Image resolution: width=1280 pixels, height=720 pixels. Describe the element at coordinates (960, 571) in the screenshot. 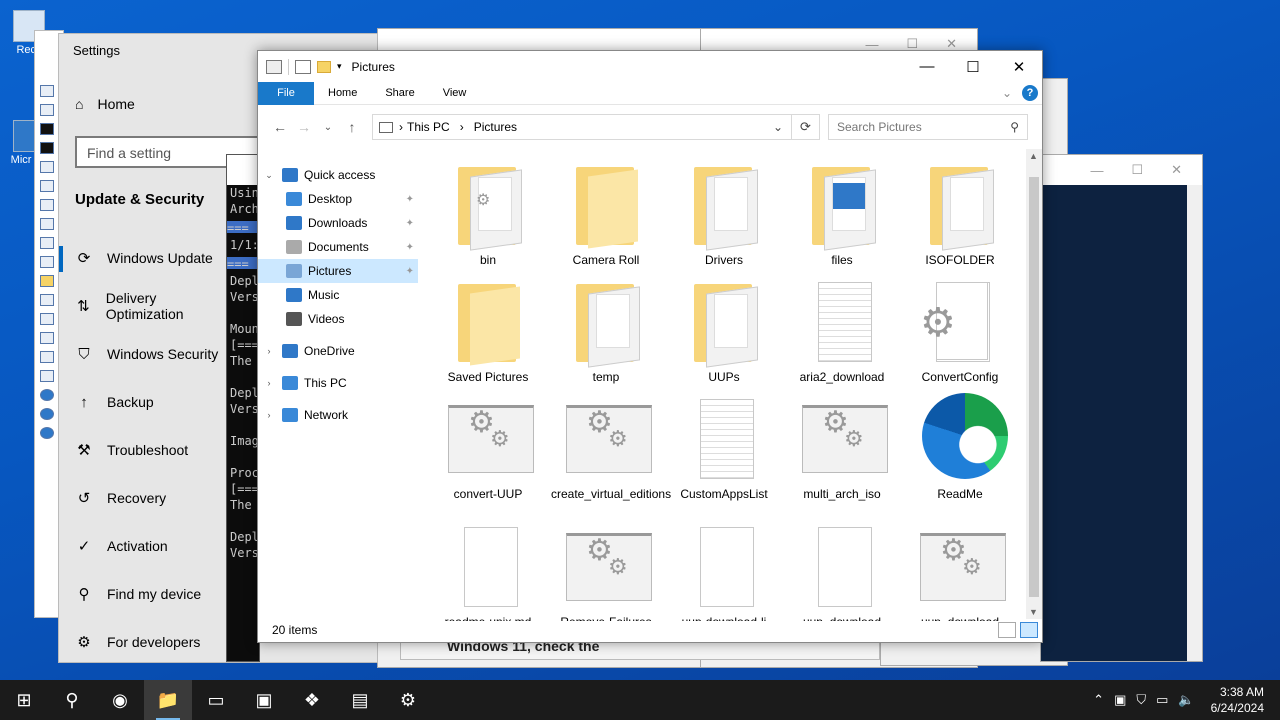

I see `file-item: ⚙⚙uup_download` at that location.